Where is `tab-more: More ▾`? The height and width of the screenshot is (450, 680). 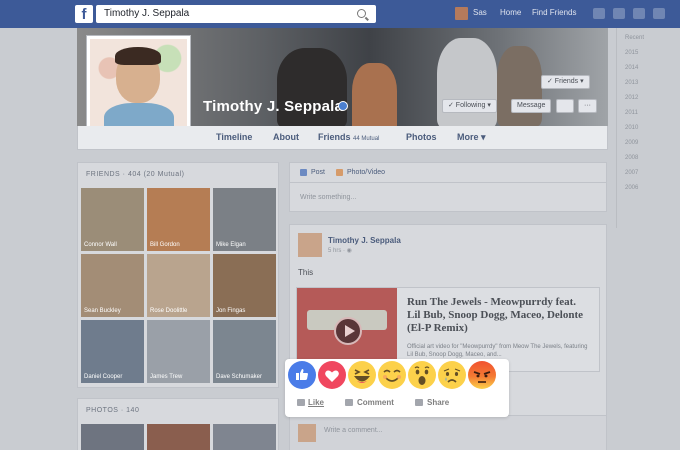
tab-more: More ▾ is located at coordinates (471, 137).